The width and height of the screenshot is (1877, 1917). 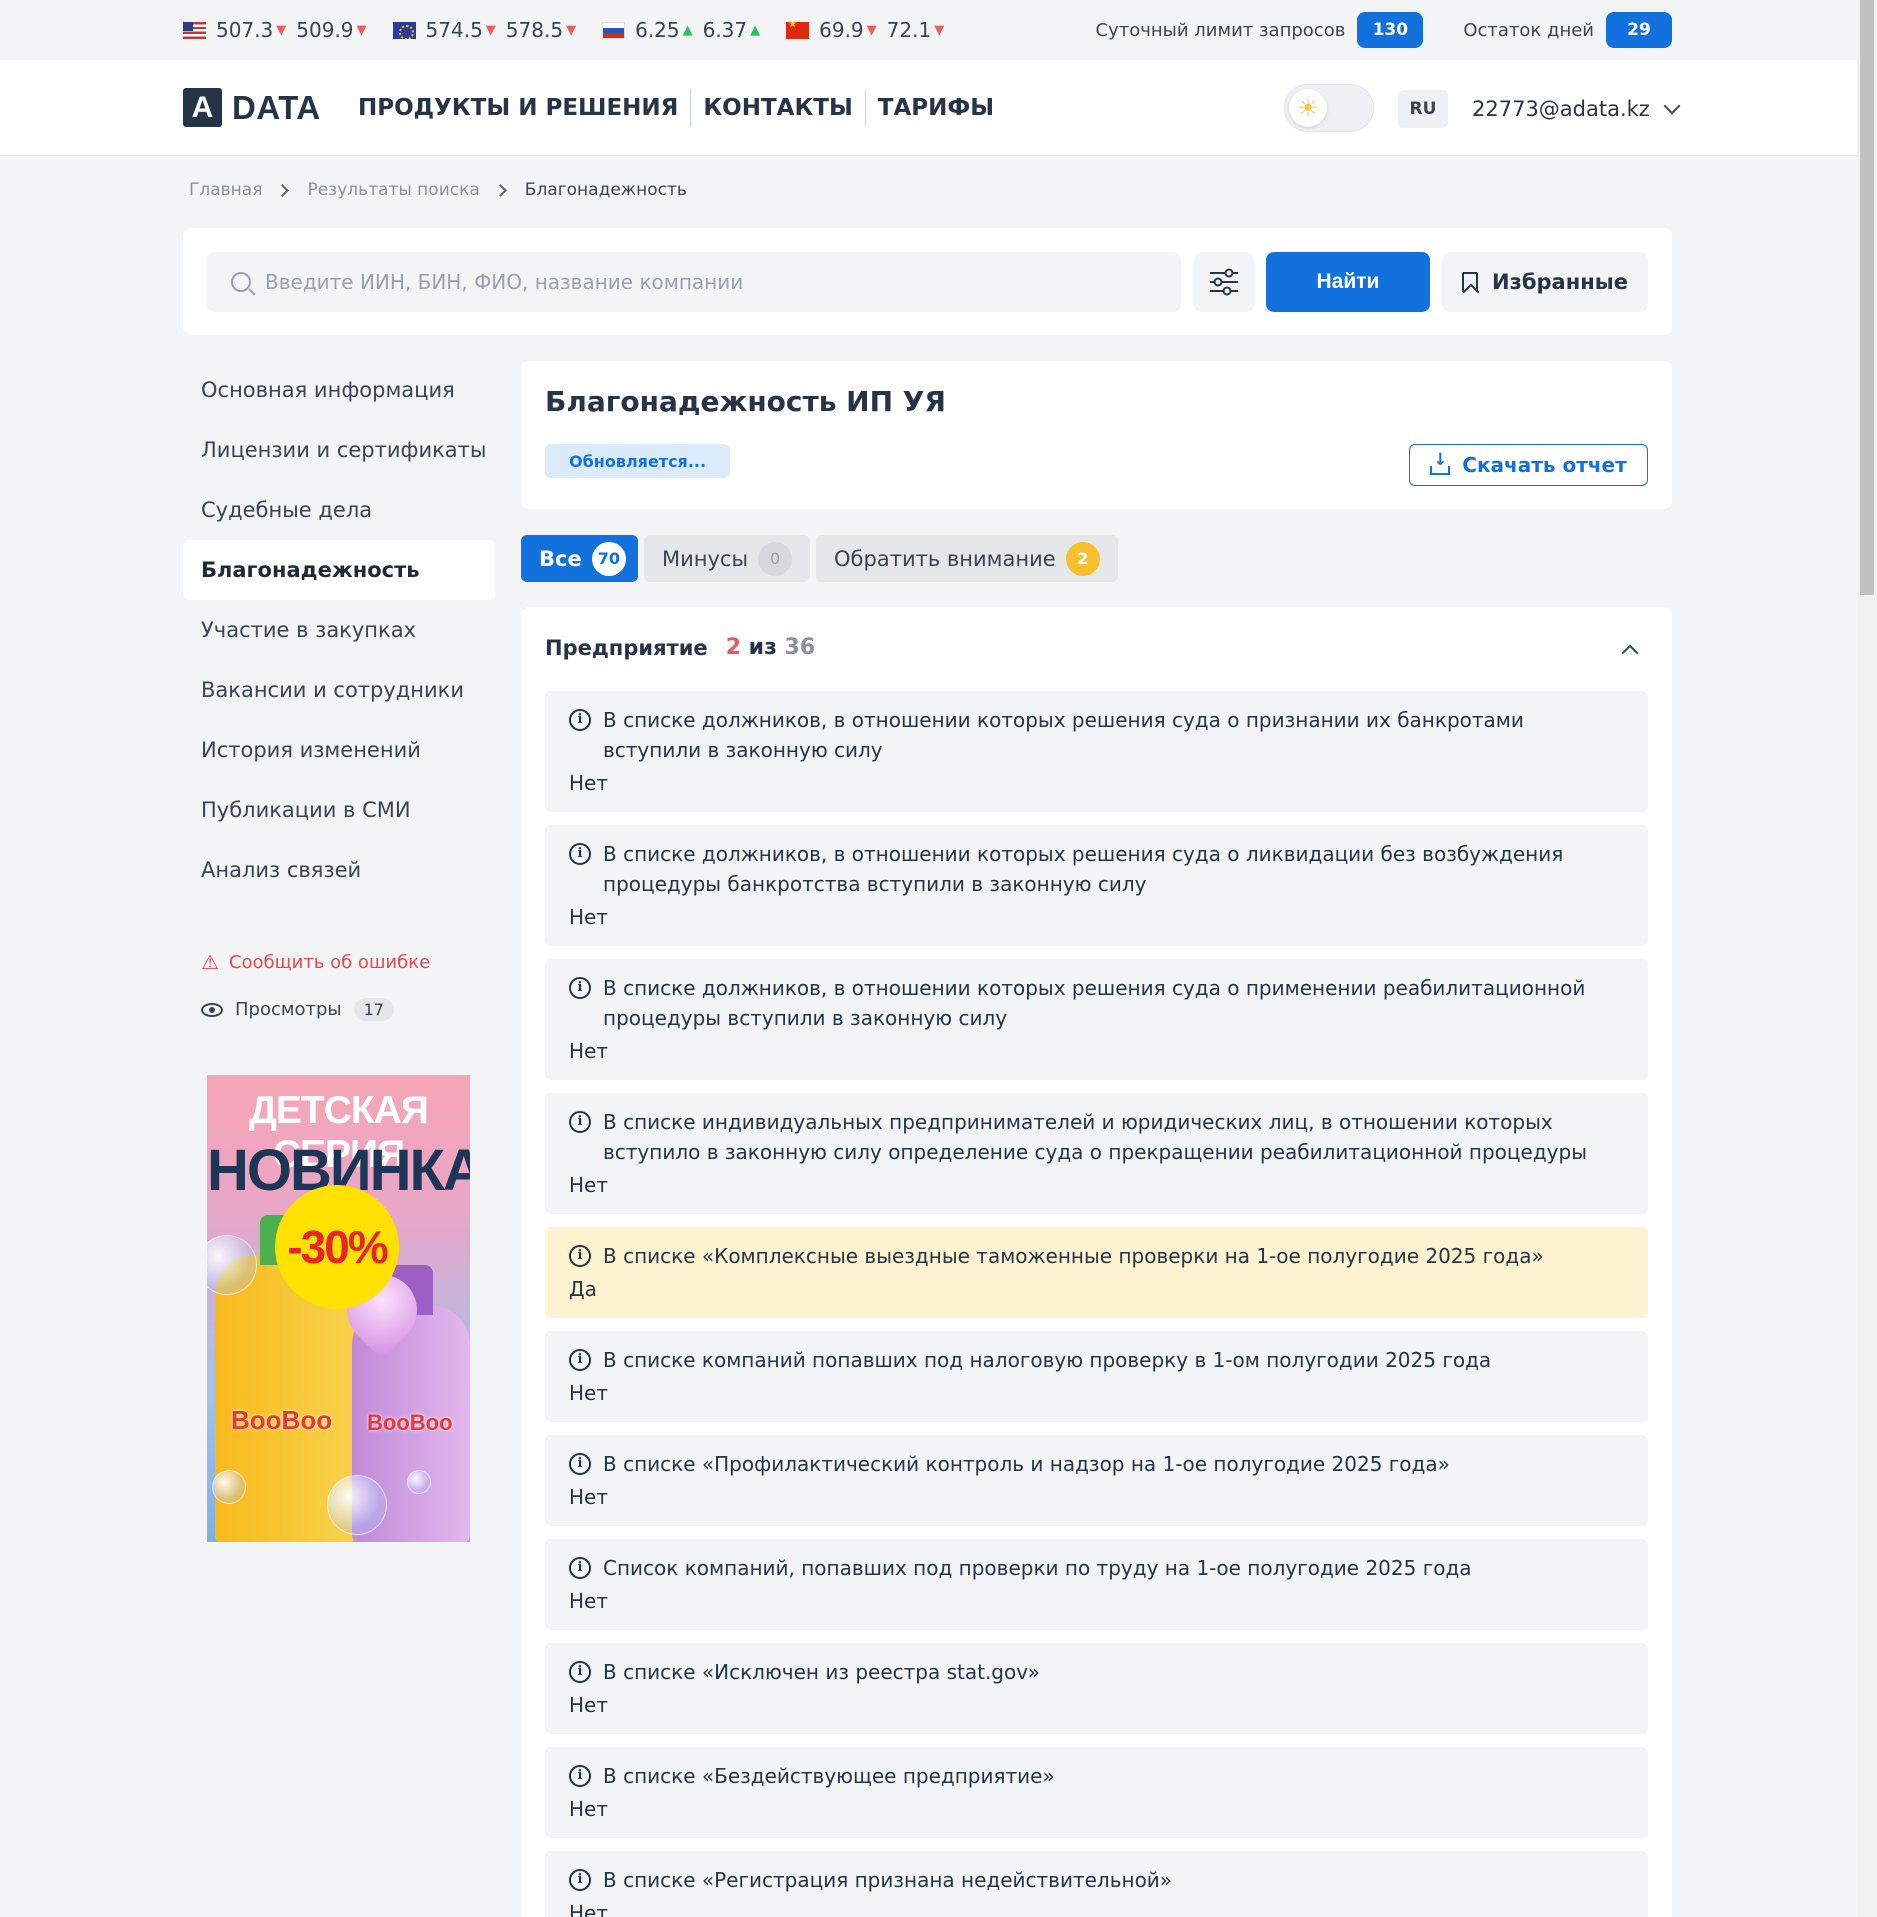 I want to click on scrollbar-thumb, so click(x=1867, y=297).